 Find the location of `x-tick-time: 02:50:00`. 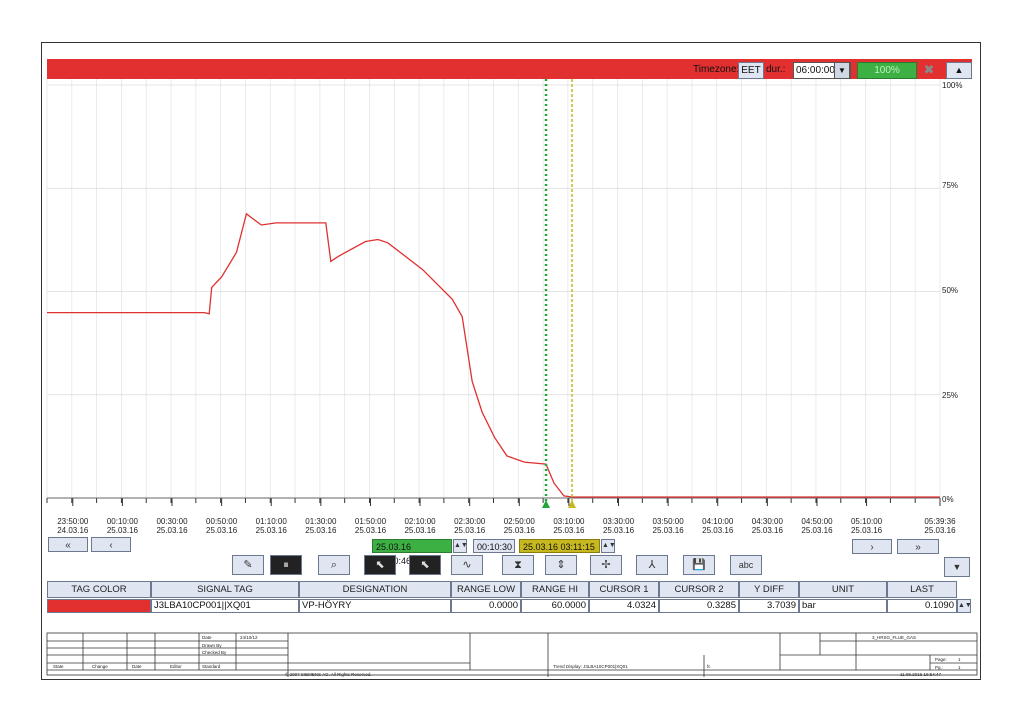

x-tick-time: 02:50:00 is located at coordinates (519, 521).